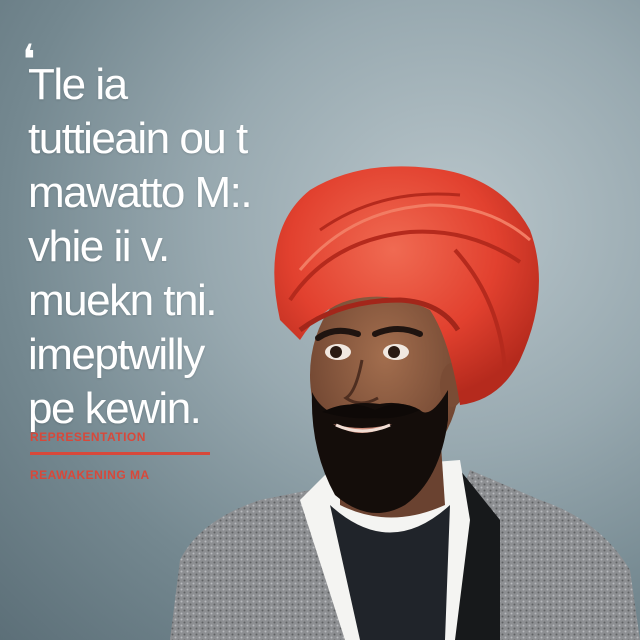  What do you see at coordinates (122, 300) in the screenshot?
I see `headline-line: muekn tni.` at bounding box center [122, 300].